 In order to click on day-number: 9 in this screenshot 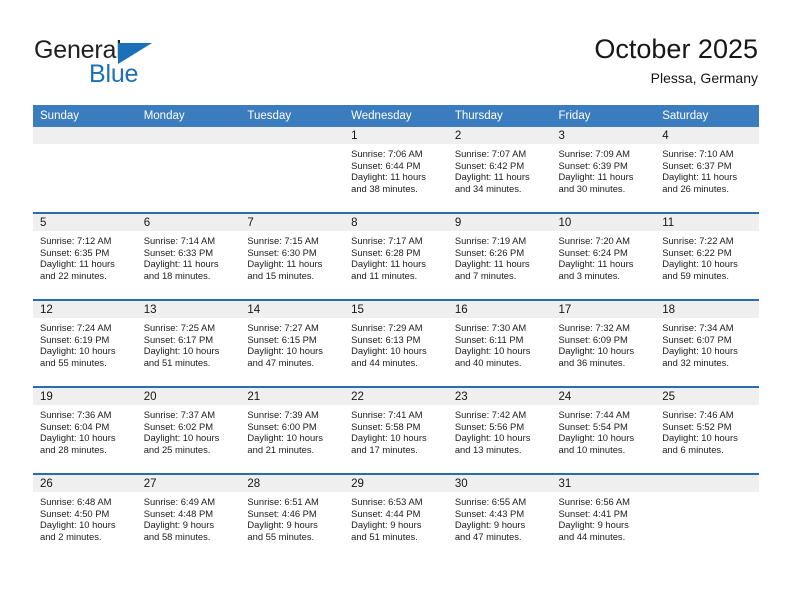, I will do `click(499, 222)`.